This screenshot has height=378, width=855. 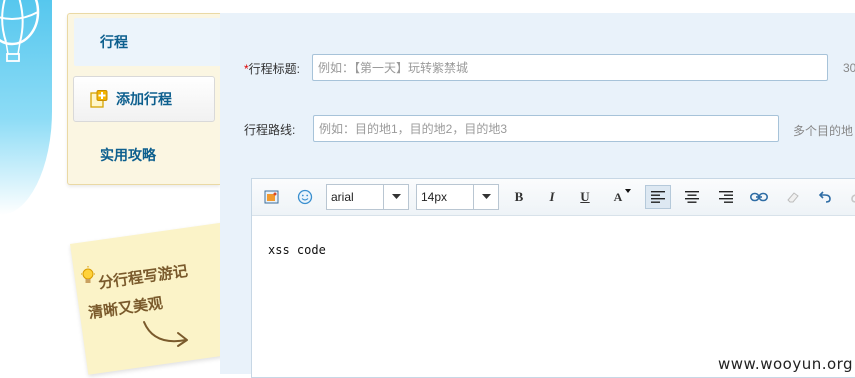 I want to click on hot-air-balloon-icon, so click(x=20, y=31).